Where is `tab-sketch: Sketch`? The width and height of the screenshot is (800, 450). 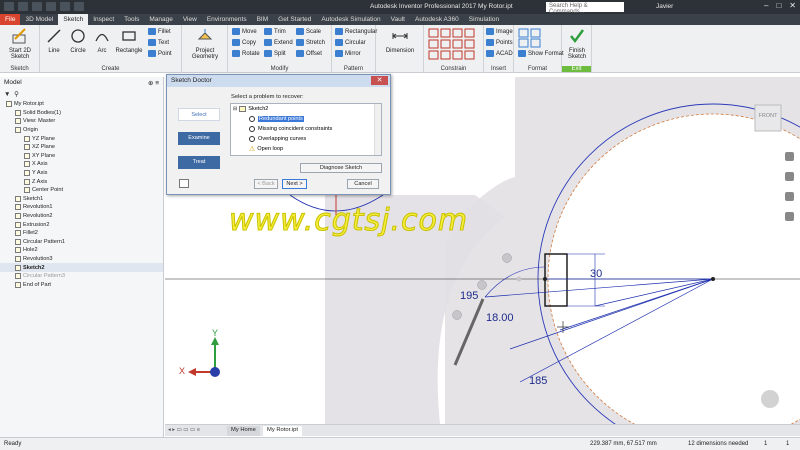
tab-sketch: Sketch is located at coordinates (73, 19).